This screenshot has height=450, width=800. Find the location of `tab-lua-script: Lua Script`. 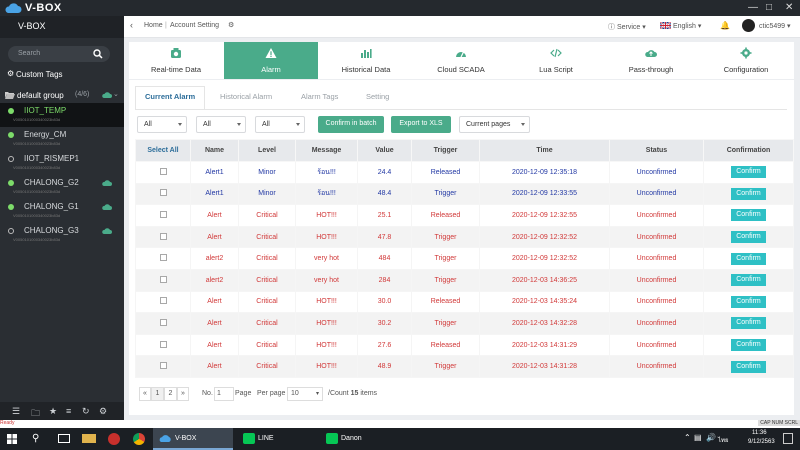

tab-lua-script: Lua Script is located at coordinates (556, 60).